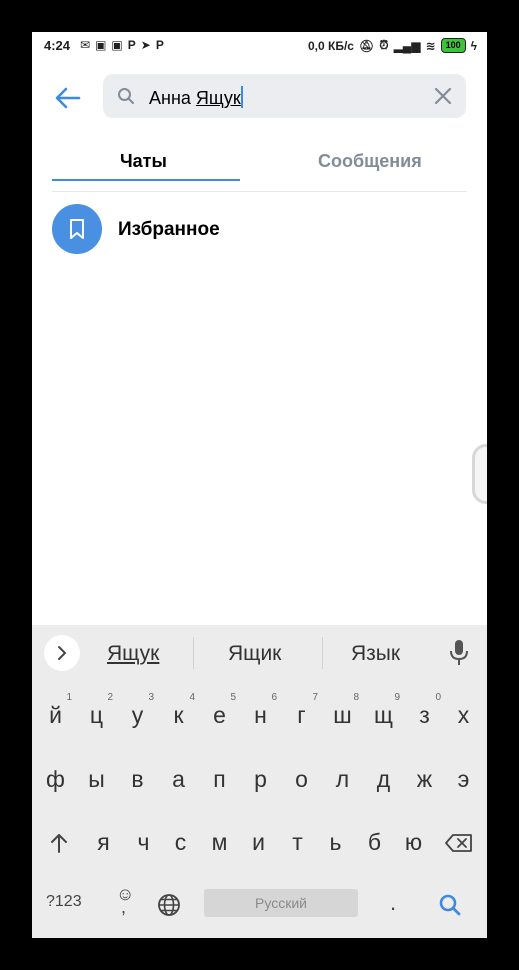 This screenshot has width=519, height=970. What do you see at coordinates (254, 654) in the screenshot?
I see `suggestion-2: Ящик` at bounding box center [254, 654].